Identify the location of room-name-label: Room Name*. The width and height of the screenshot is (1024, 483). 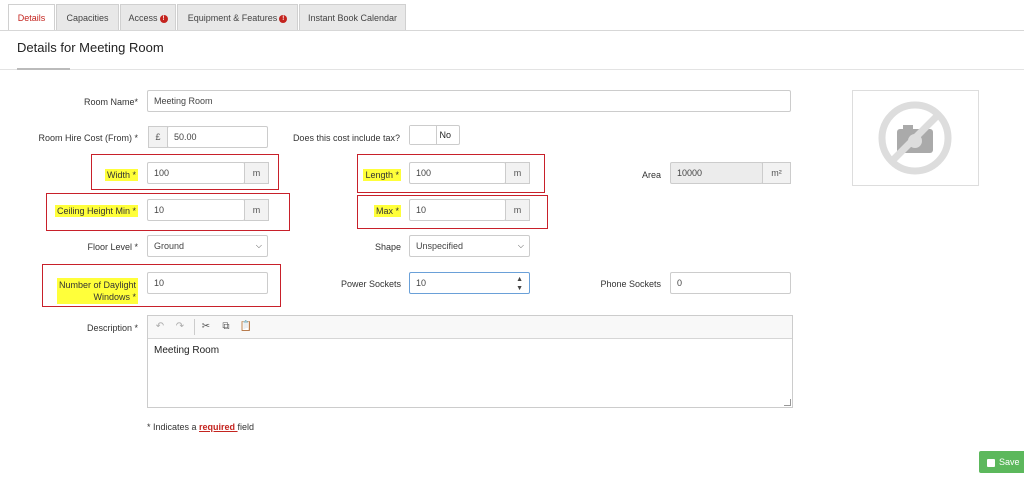
(110, 102).